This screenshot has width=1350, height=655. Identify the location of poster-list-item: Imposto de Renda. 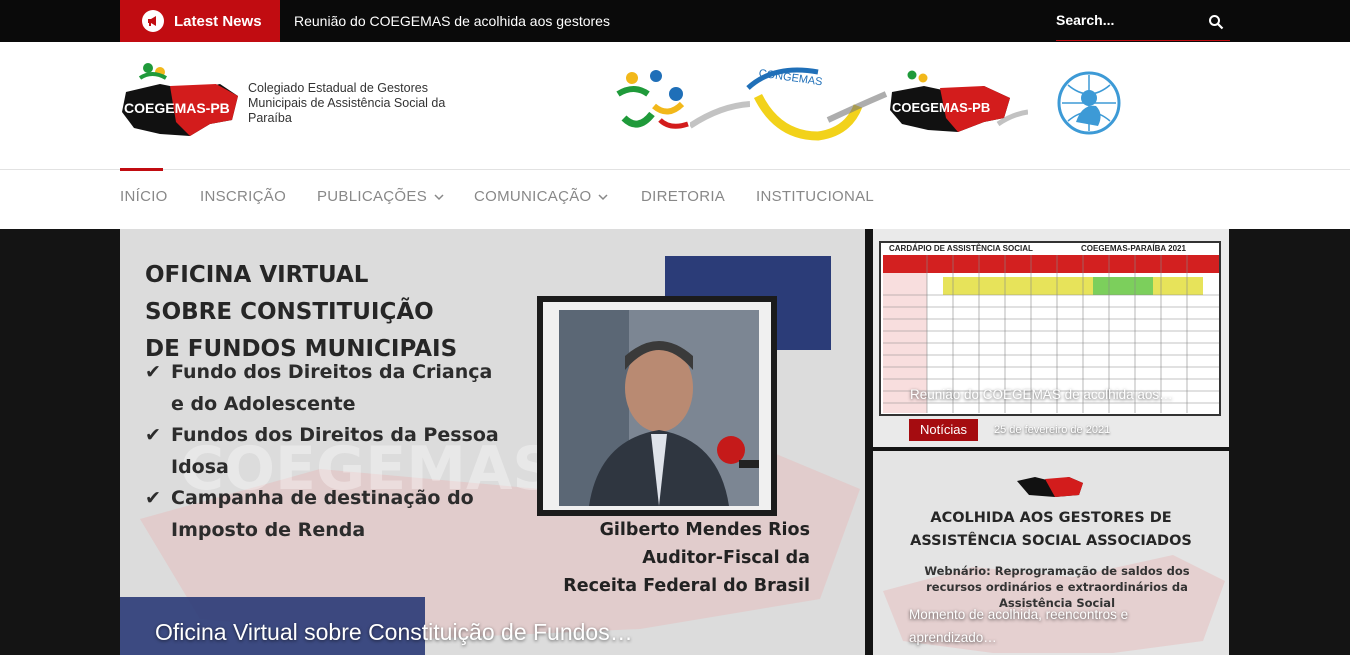
(268, 529).